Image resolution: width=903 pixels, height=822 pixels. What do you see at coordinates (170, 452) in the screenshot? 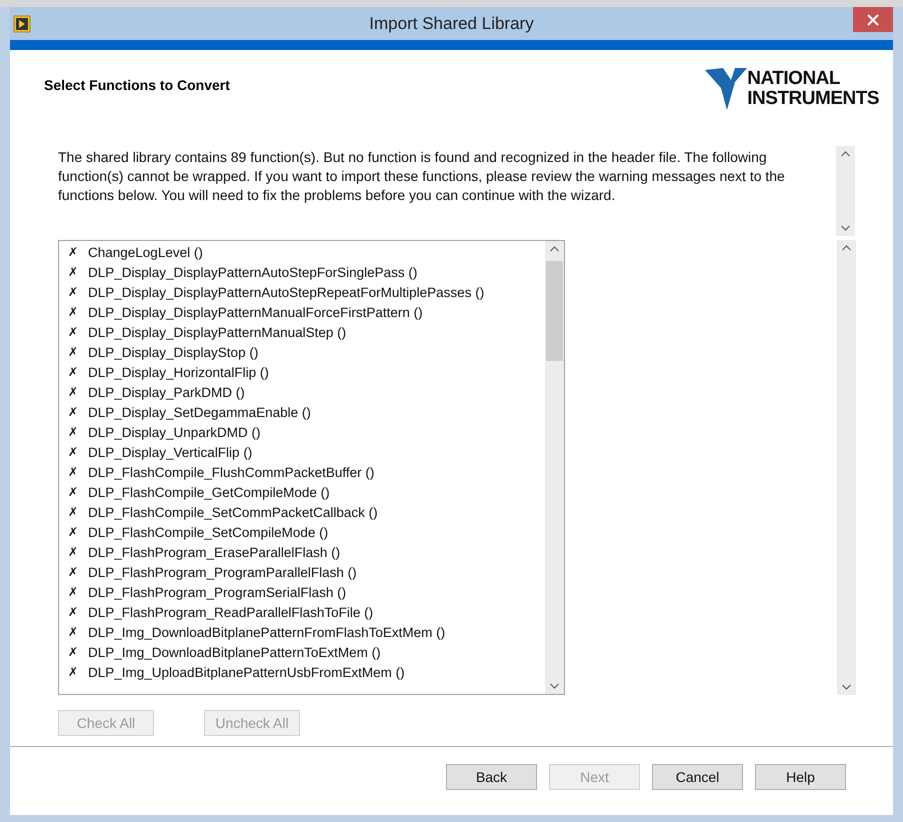
I see `function-item: DLP_Display_VerticalFlip ()` at bounding box center [170, 452].